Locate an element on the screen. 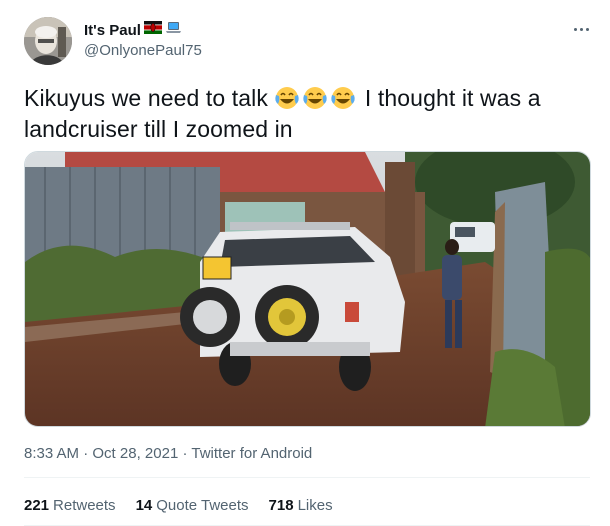  tweet-source: Twitter for Android is located at coordinates (251, 453).